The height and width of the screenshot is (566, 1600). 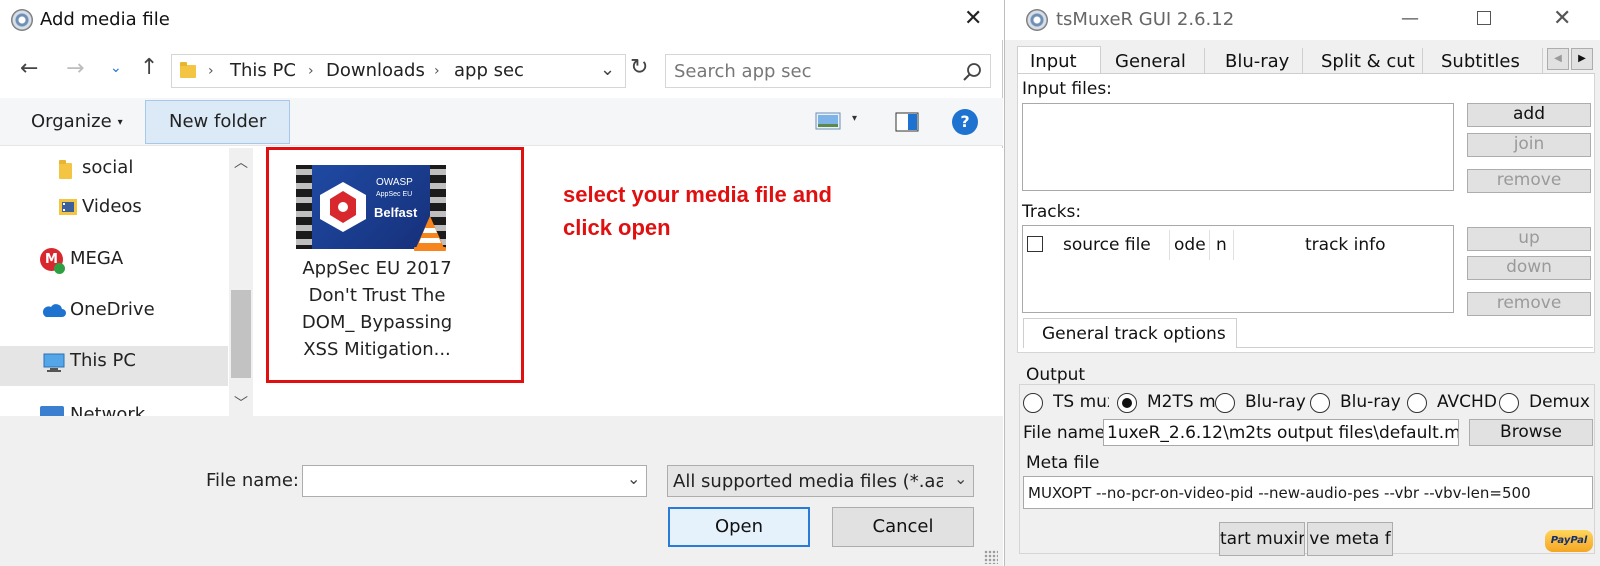 What do you see at coordinates (854, 118) in the screenshot?
I see `view-dropdown-icon: ▾` at bounding box center [854, 118].